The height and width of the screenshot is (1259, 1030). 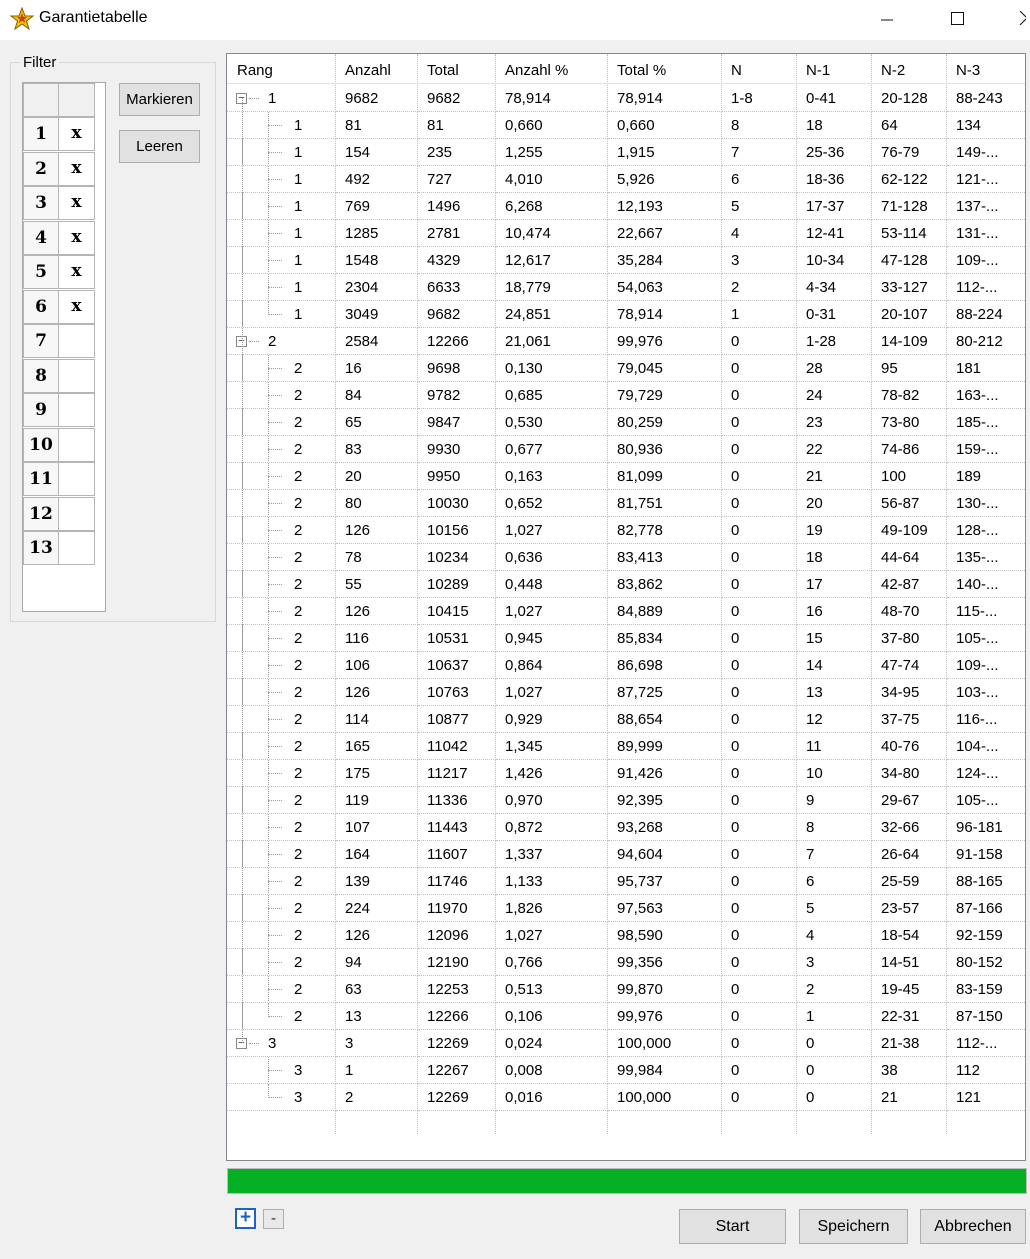 I want to click on column-header: Total %, so click(x=665, y=69).